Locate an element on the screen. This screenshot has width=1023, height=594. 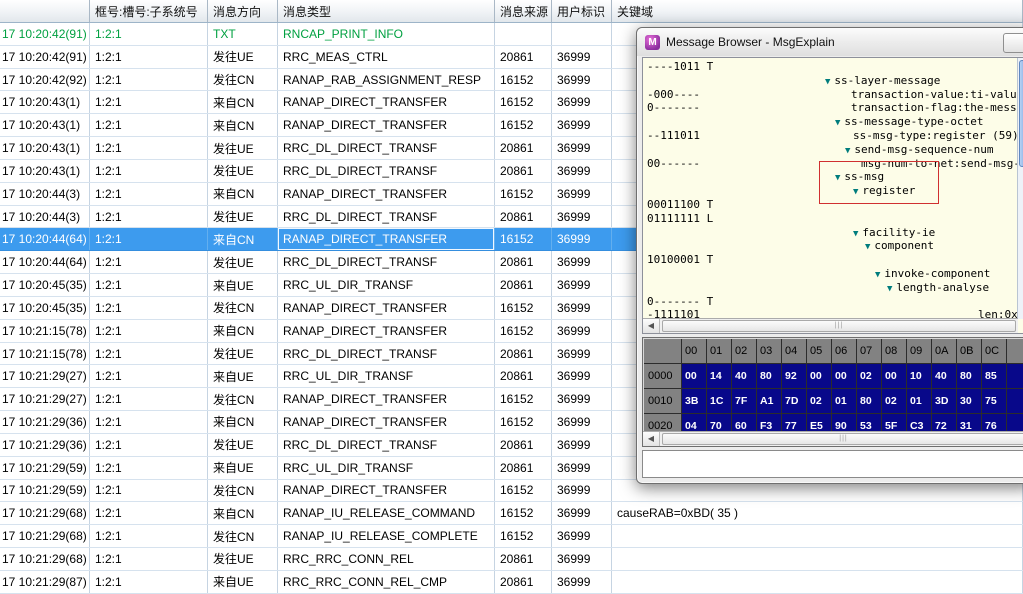
table-cell: 17 10:21:29(36) is located at coordinates (45, 422).